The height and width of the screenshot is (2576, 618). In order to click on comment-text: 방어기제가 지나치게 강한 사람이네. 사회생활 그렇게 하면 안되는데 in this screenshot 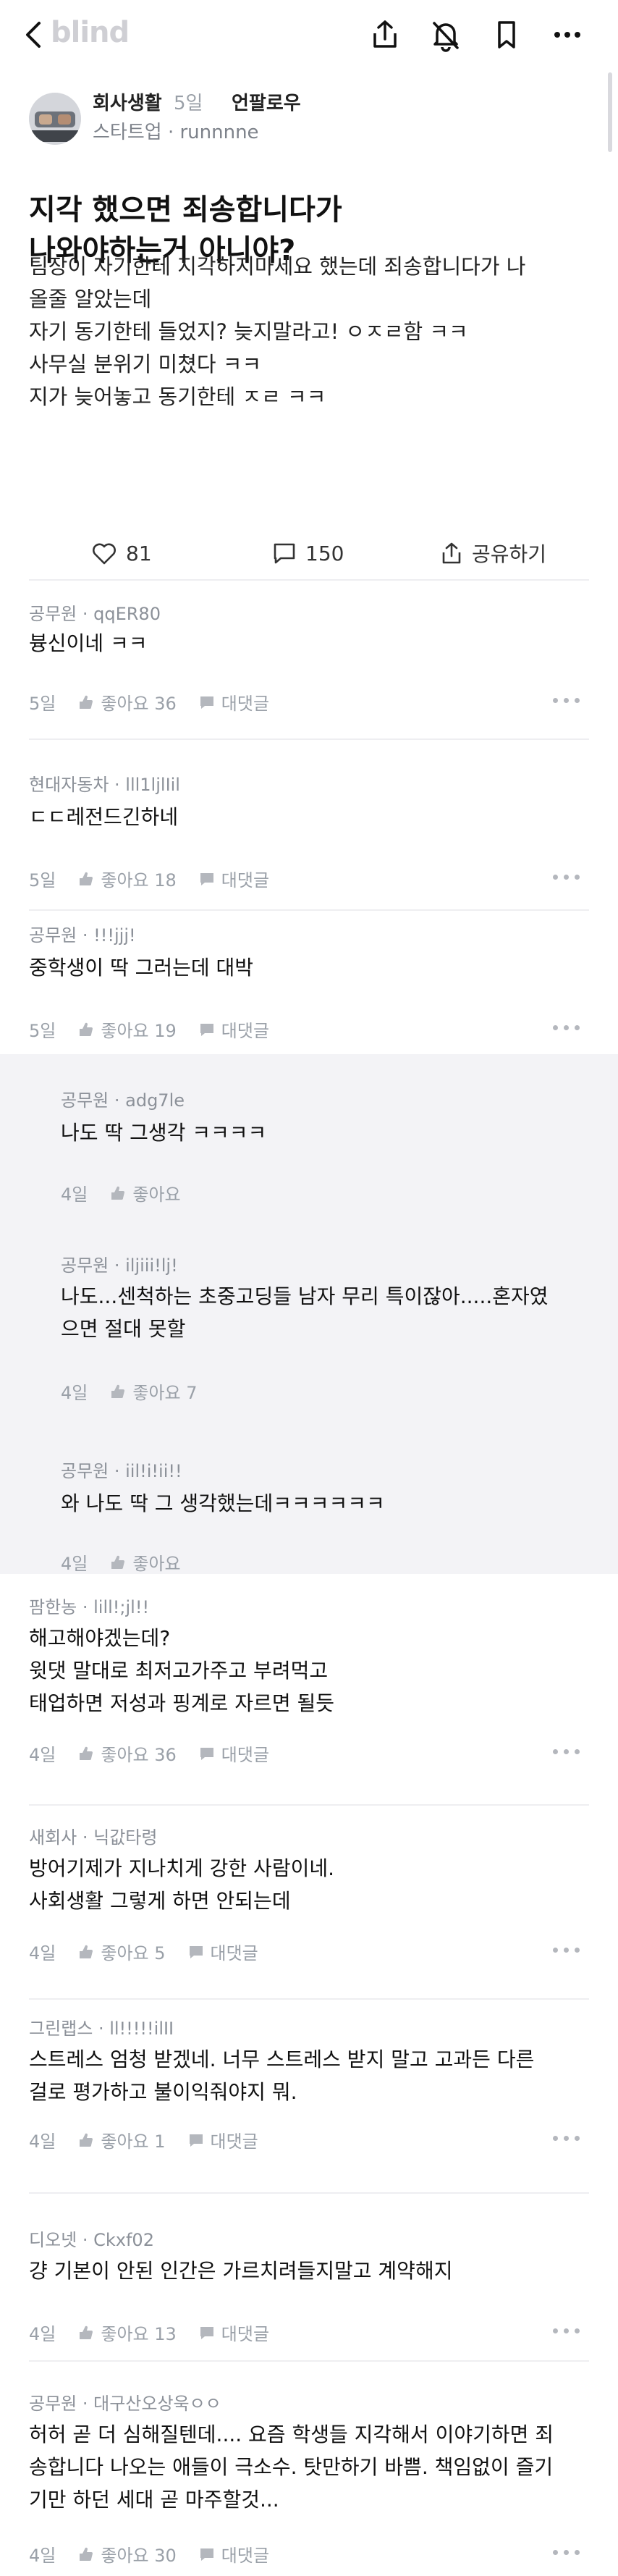, I will do `click(181, 1884)`.